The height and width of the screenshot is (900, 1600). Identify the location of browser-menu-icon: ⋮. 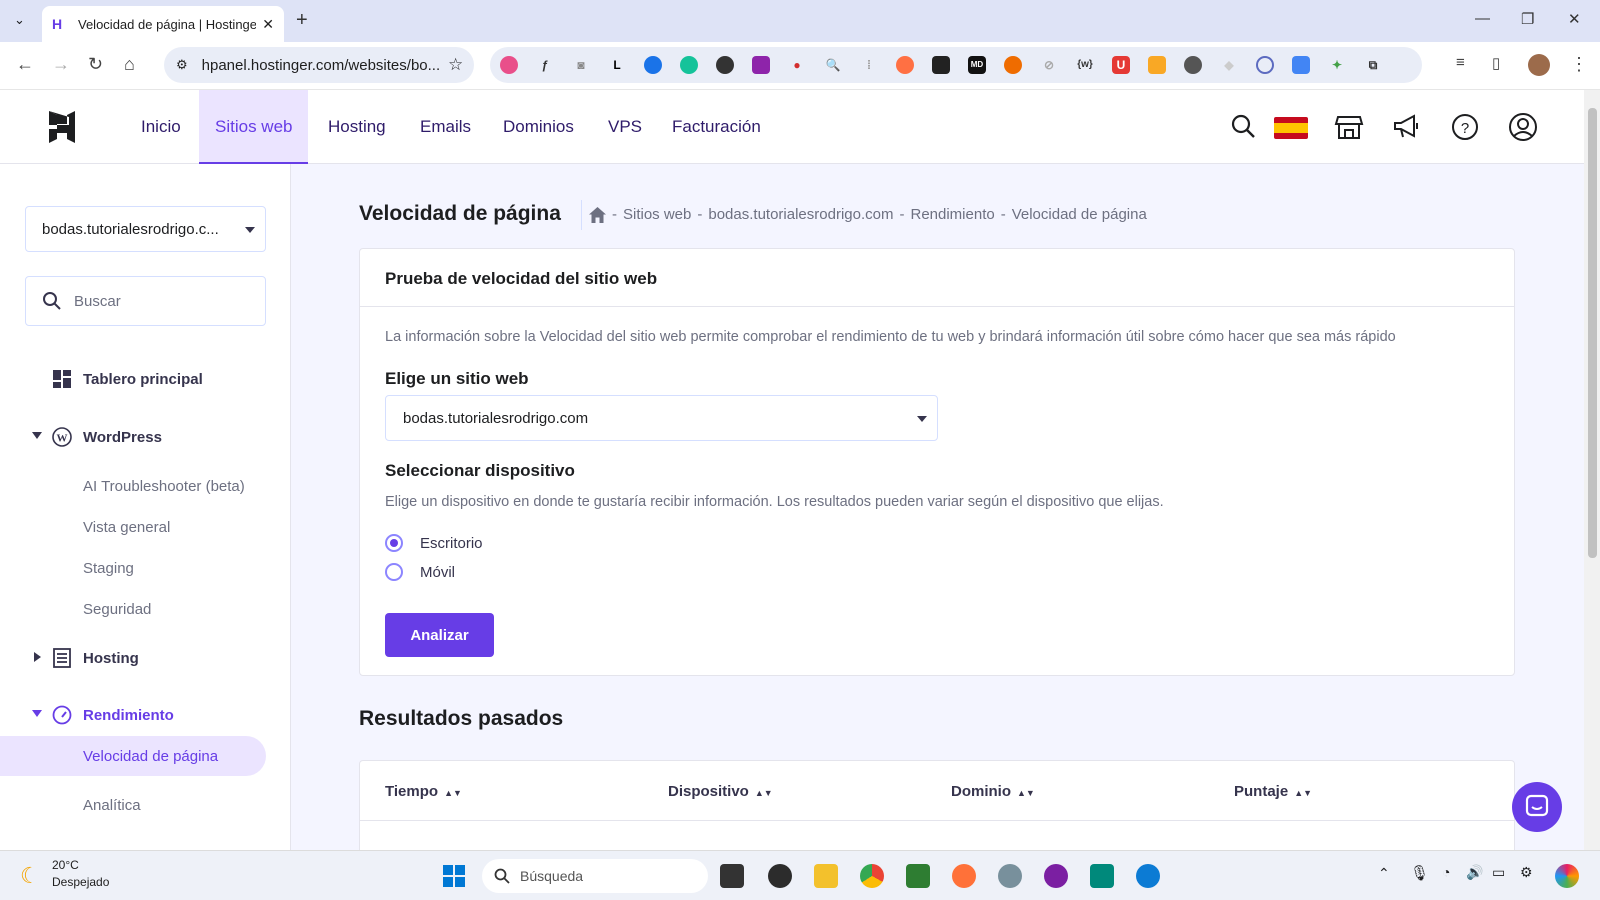
(1579, 64).